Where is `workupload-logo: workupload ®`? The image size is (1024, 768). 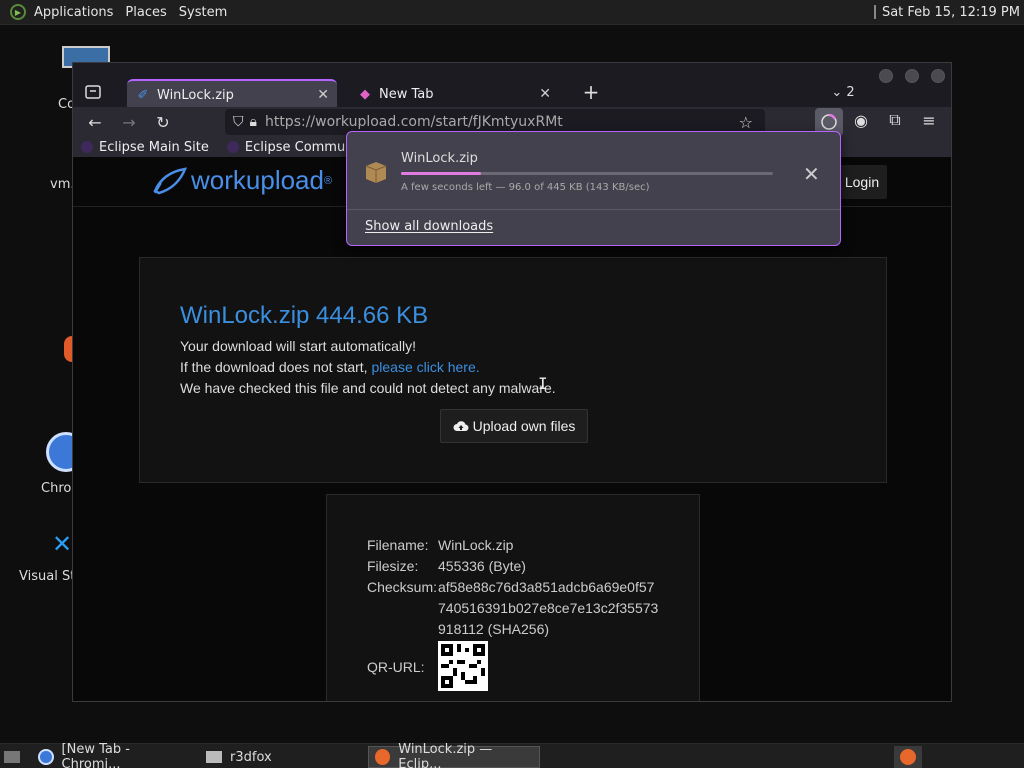
workupload-logo: workupload ® is located at coordinates (242, 180).